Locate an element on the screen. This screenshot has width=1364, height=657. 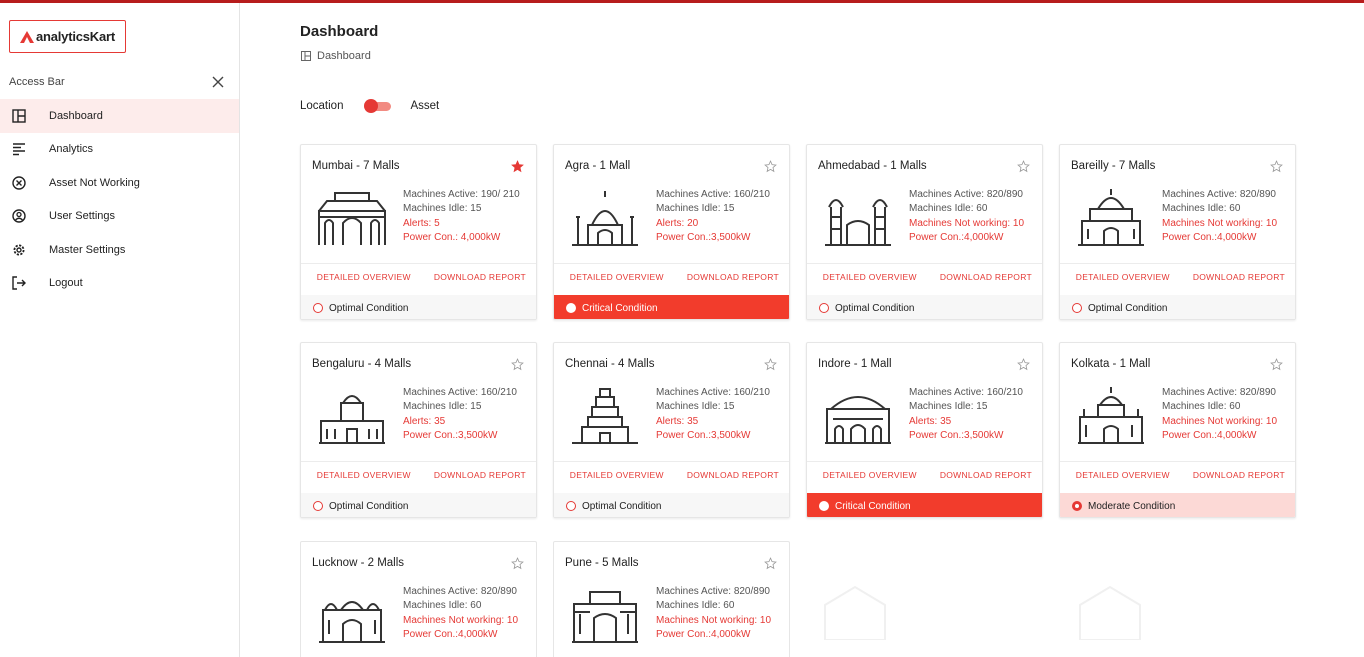
sidebar-item-logout: Logout is located at coordinates (119, 284).